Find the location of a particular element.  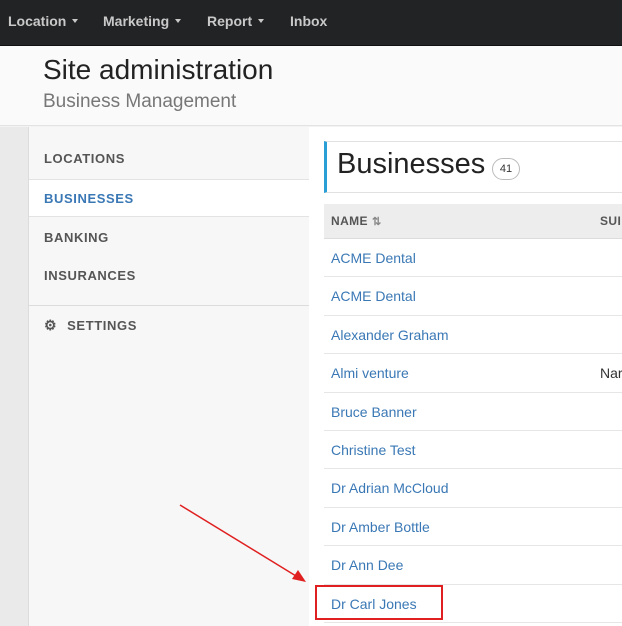

sidebar-item-label: BUSINESSES is located at coordinates (89, 198).